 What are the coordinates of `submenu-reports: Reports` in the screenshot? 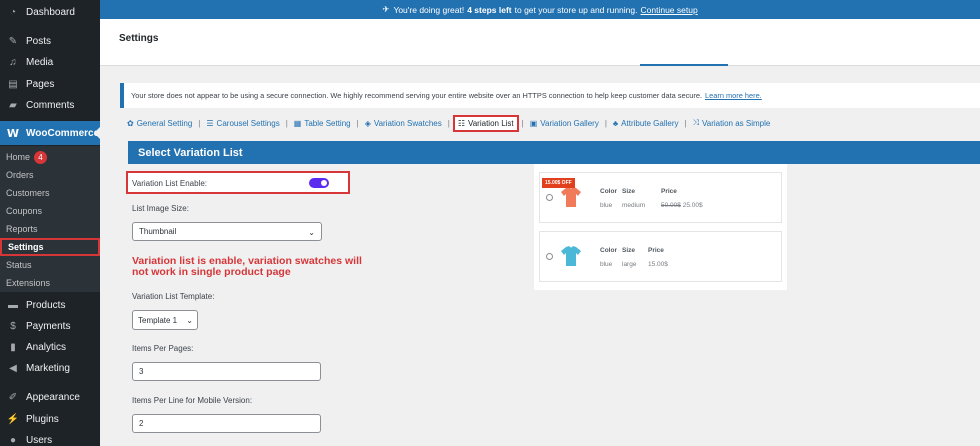 It's located at (50, 229).